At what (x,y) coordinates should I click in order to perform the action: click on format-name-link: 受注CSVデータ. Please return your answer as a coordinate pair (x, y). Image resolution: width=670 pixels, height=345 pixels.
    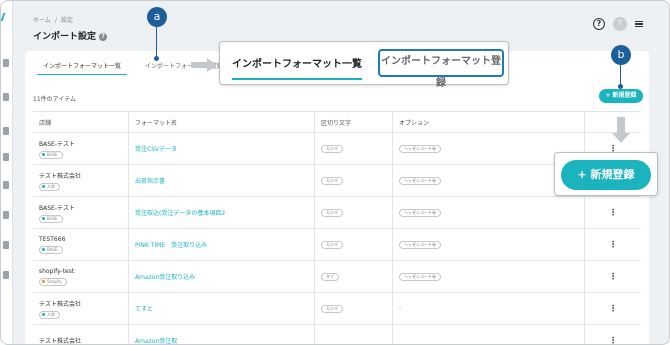
    Looking at the image, I should click on (224, 148).